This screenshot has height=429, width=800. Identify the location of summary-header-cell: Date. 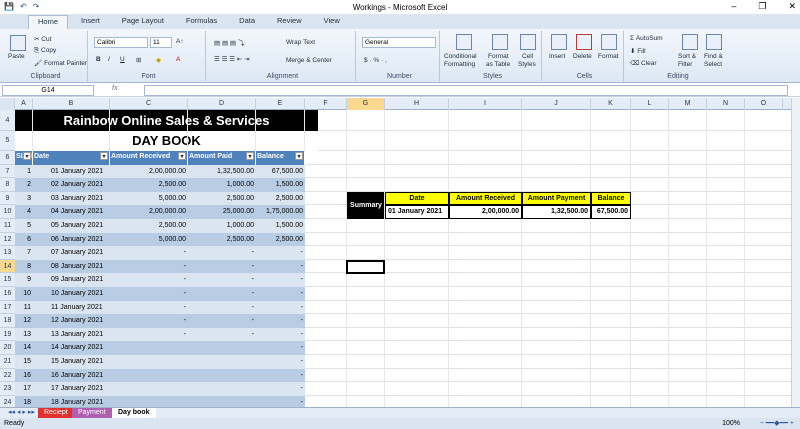
(417, 198).